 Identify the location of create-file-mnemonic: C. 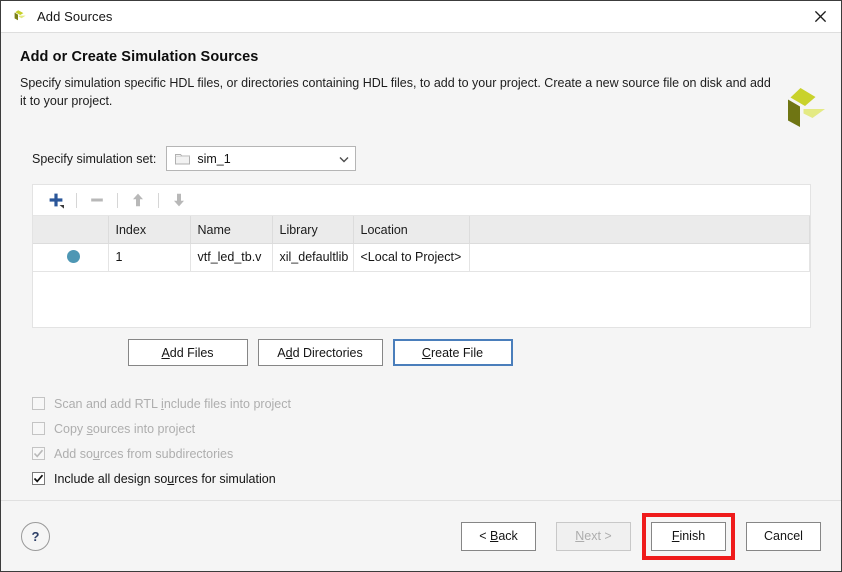
(426, 352).